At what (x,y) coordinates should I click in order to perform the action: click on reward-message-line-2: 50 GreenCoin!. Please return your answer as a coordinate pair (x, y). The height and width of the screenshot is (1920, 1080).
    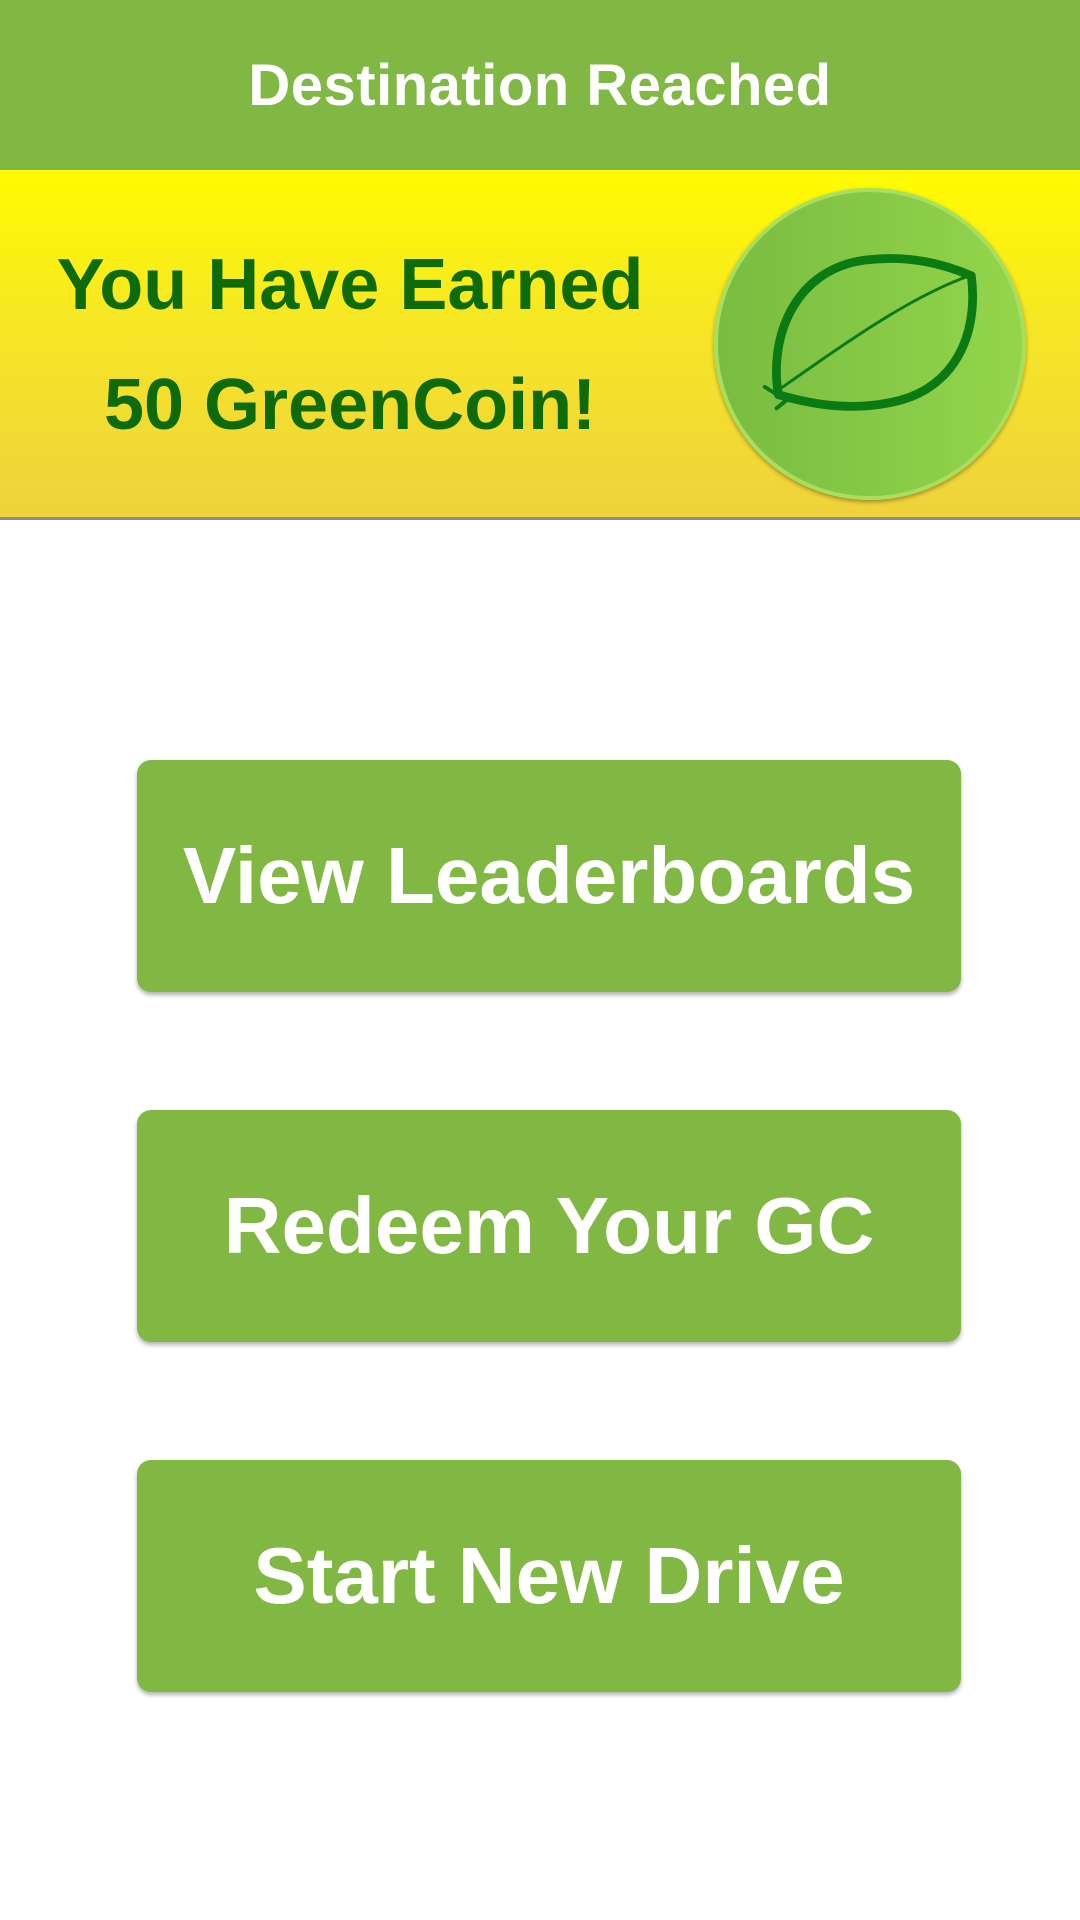
    Looking at the image, I should click on (350, 405).